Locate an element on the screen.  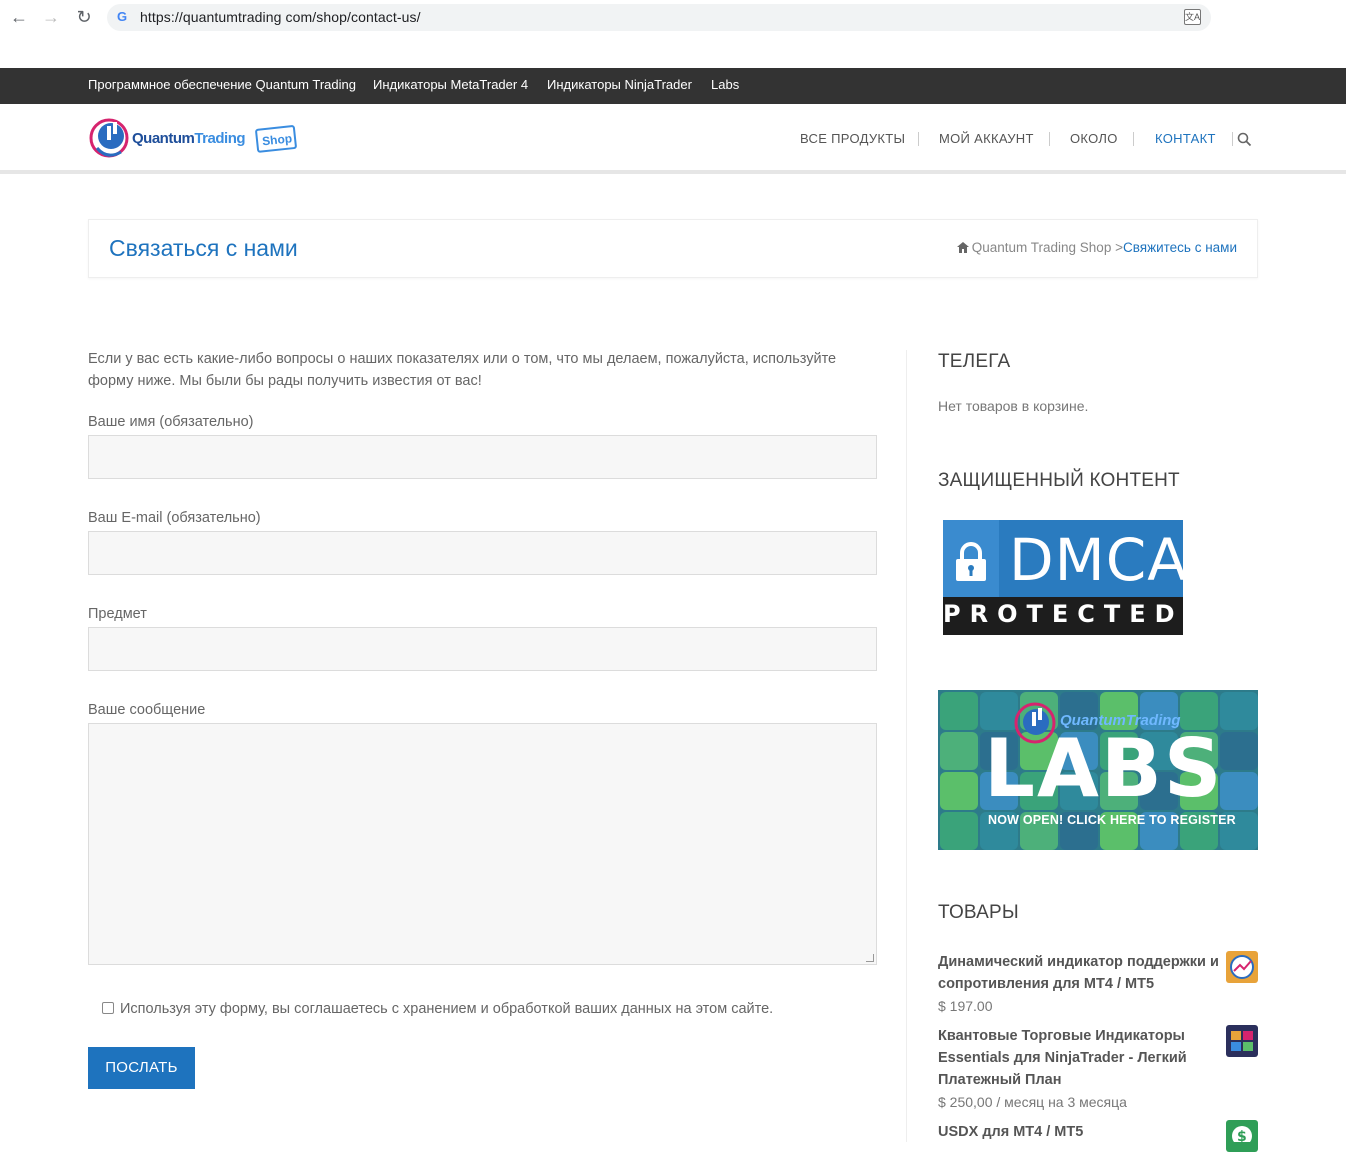
breadcrumb: Quantum Trading Shop >Свяжитесь с нами is located at coordinates (1096, 247).